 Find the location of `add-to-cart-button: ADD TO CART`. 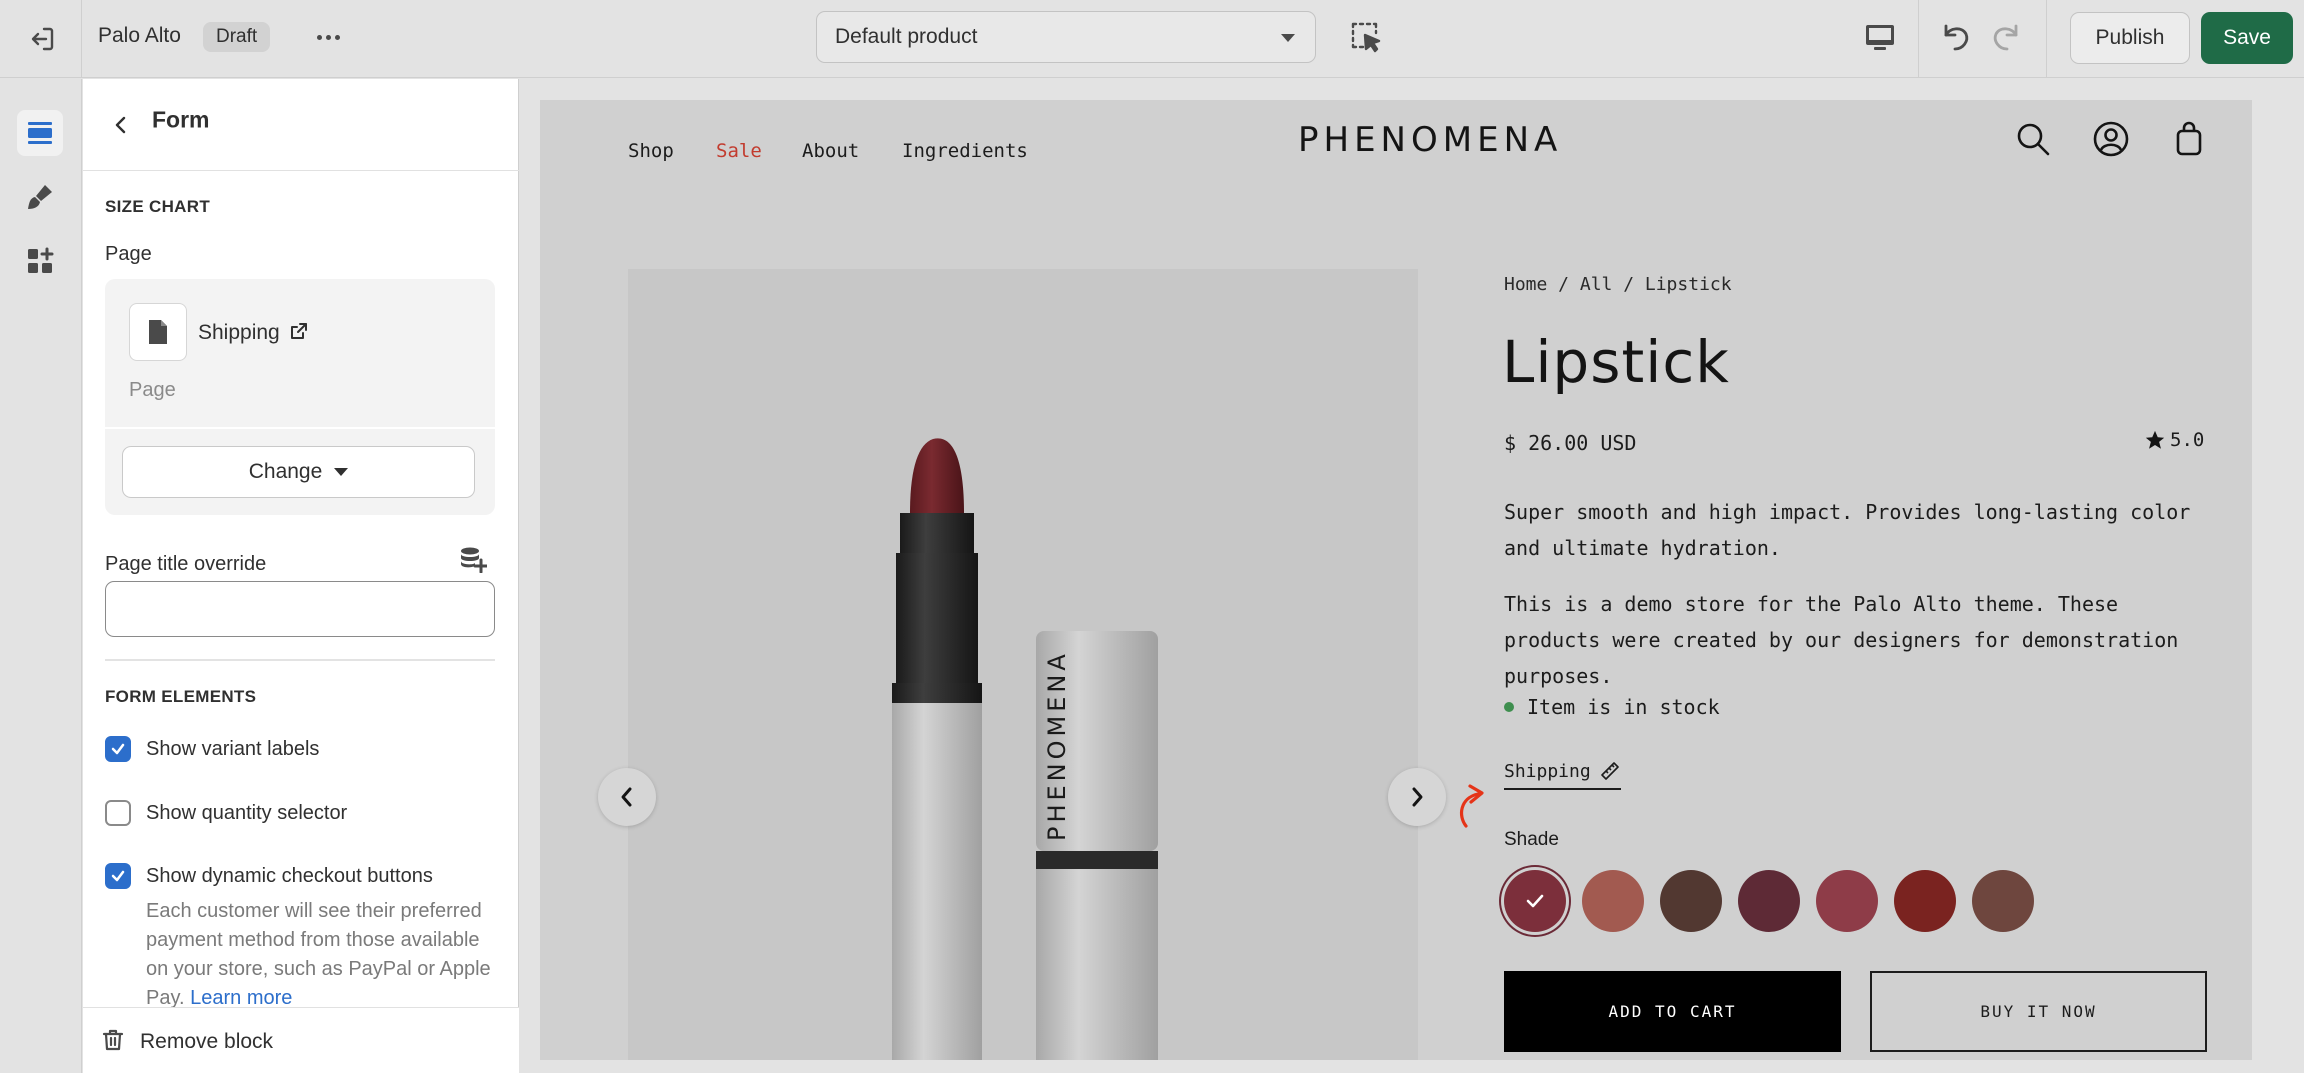

add-to-cart-button: ADD TO CART is located at coordinates (1672, 1011).